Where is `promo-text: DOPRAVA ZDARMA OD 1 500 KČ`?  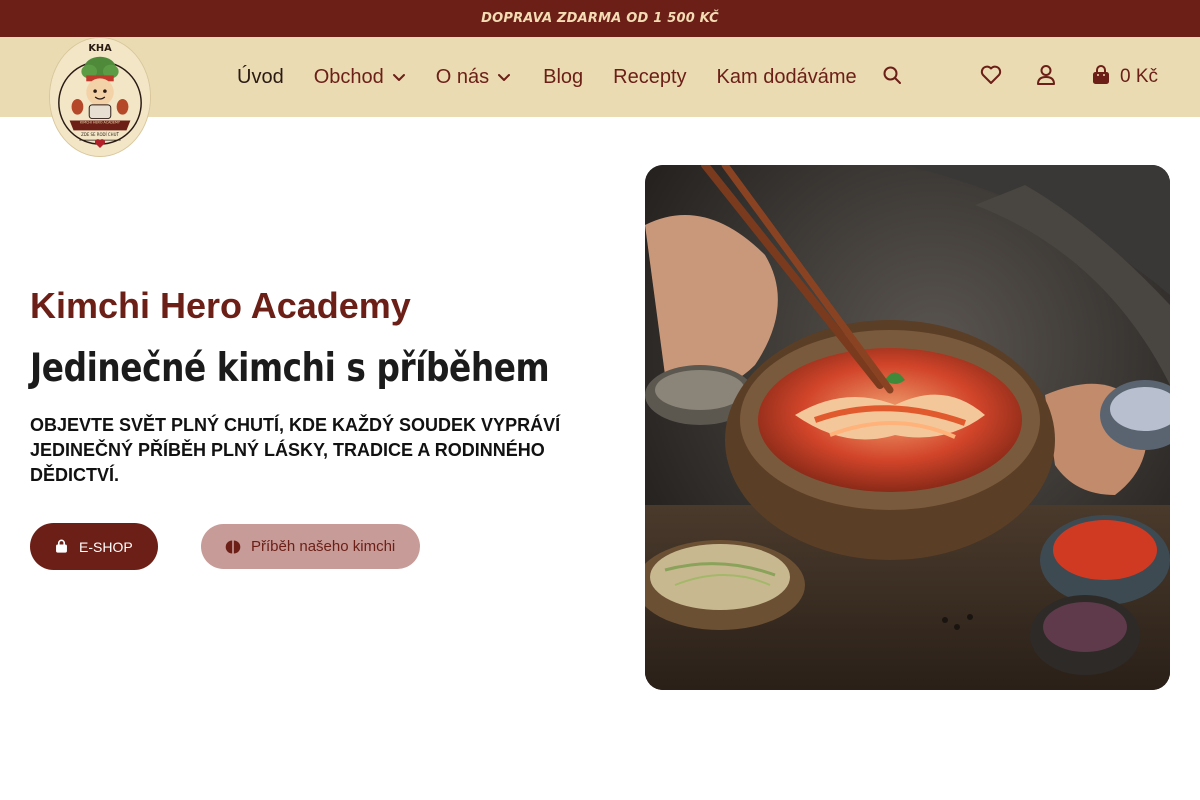
promo-text: DOPRAVA ZDARMA OD 1 500 KČ is located at coordinates (600, 18).